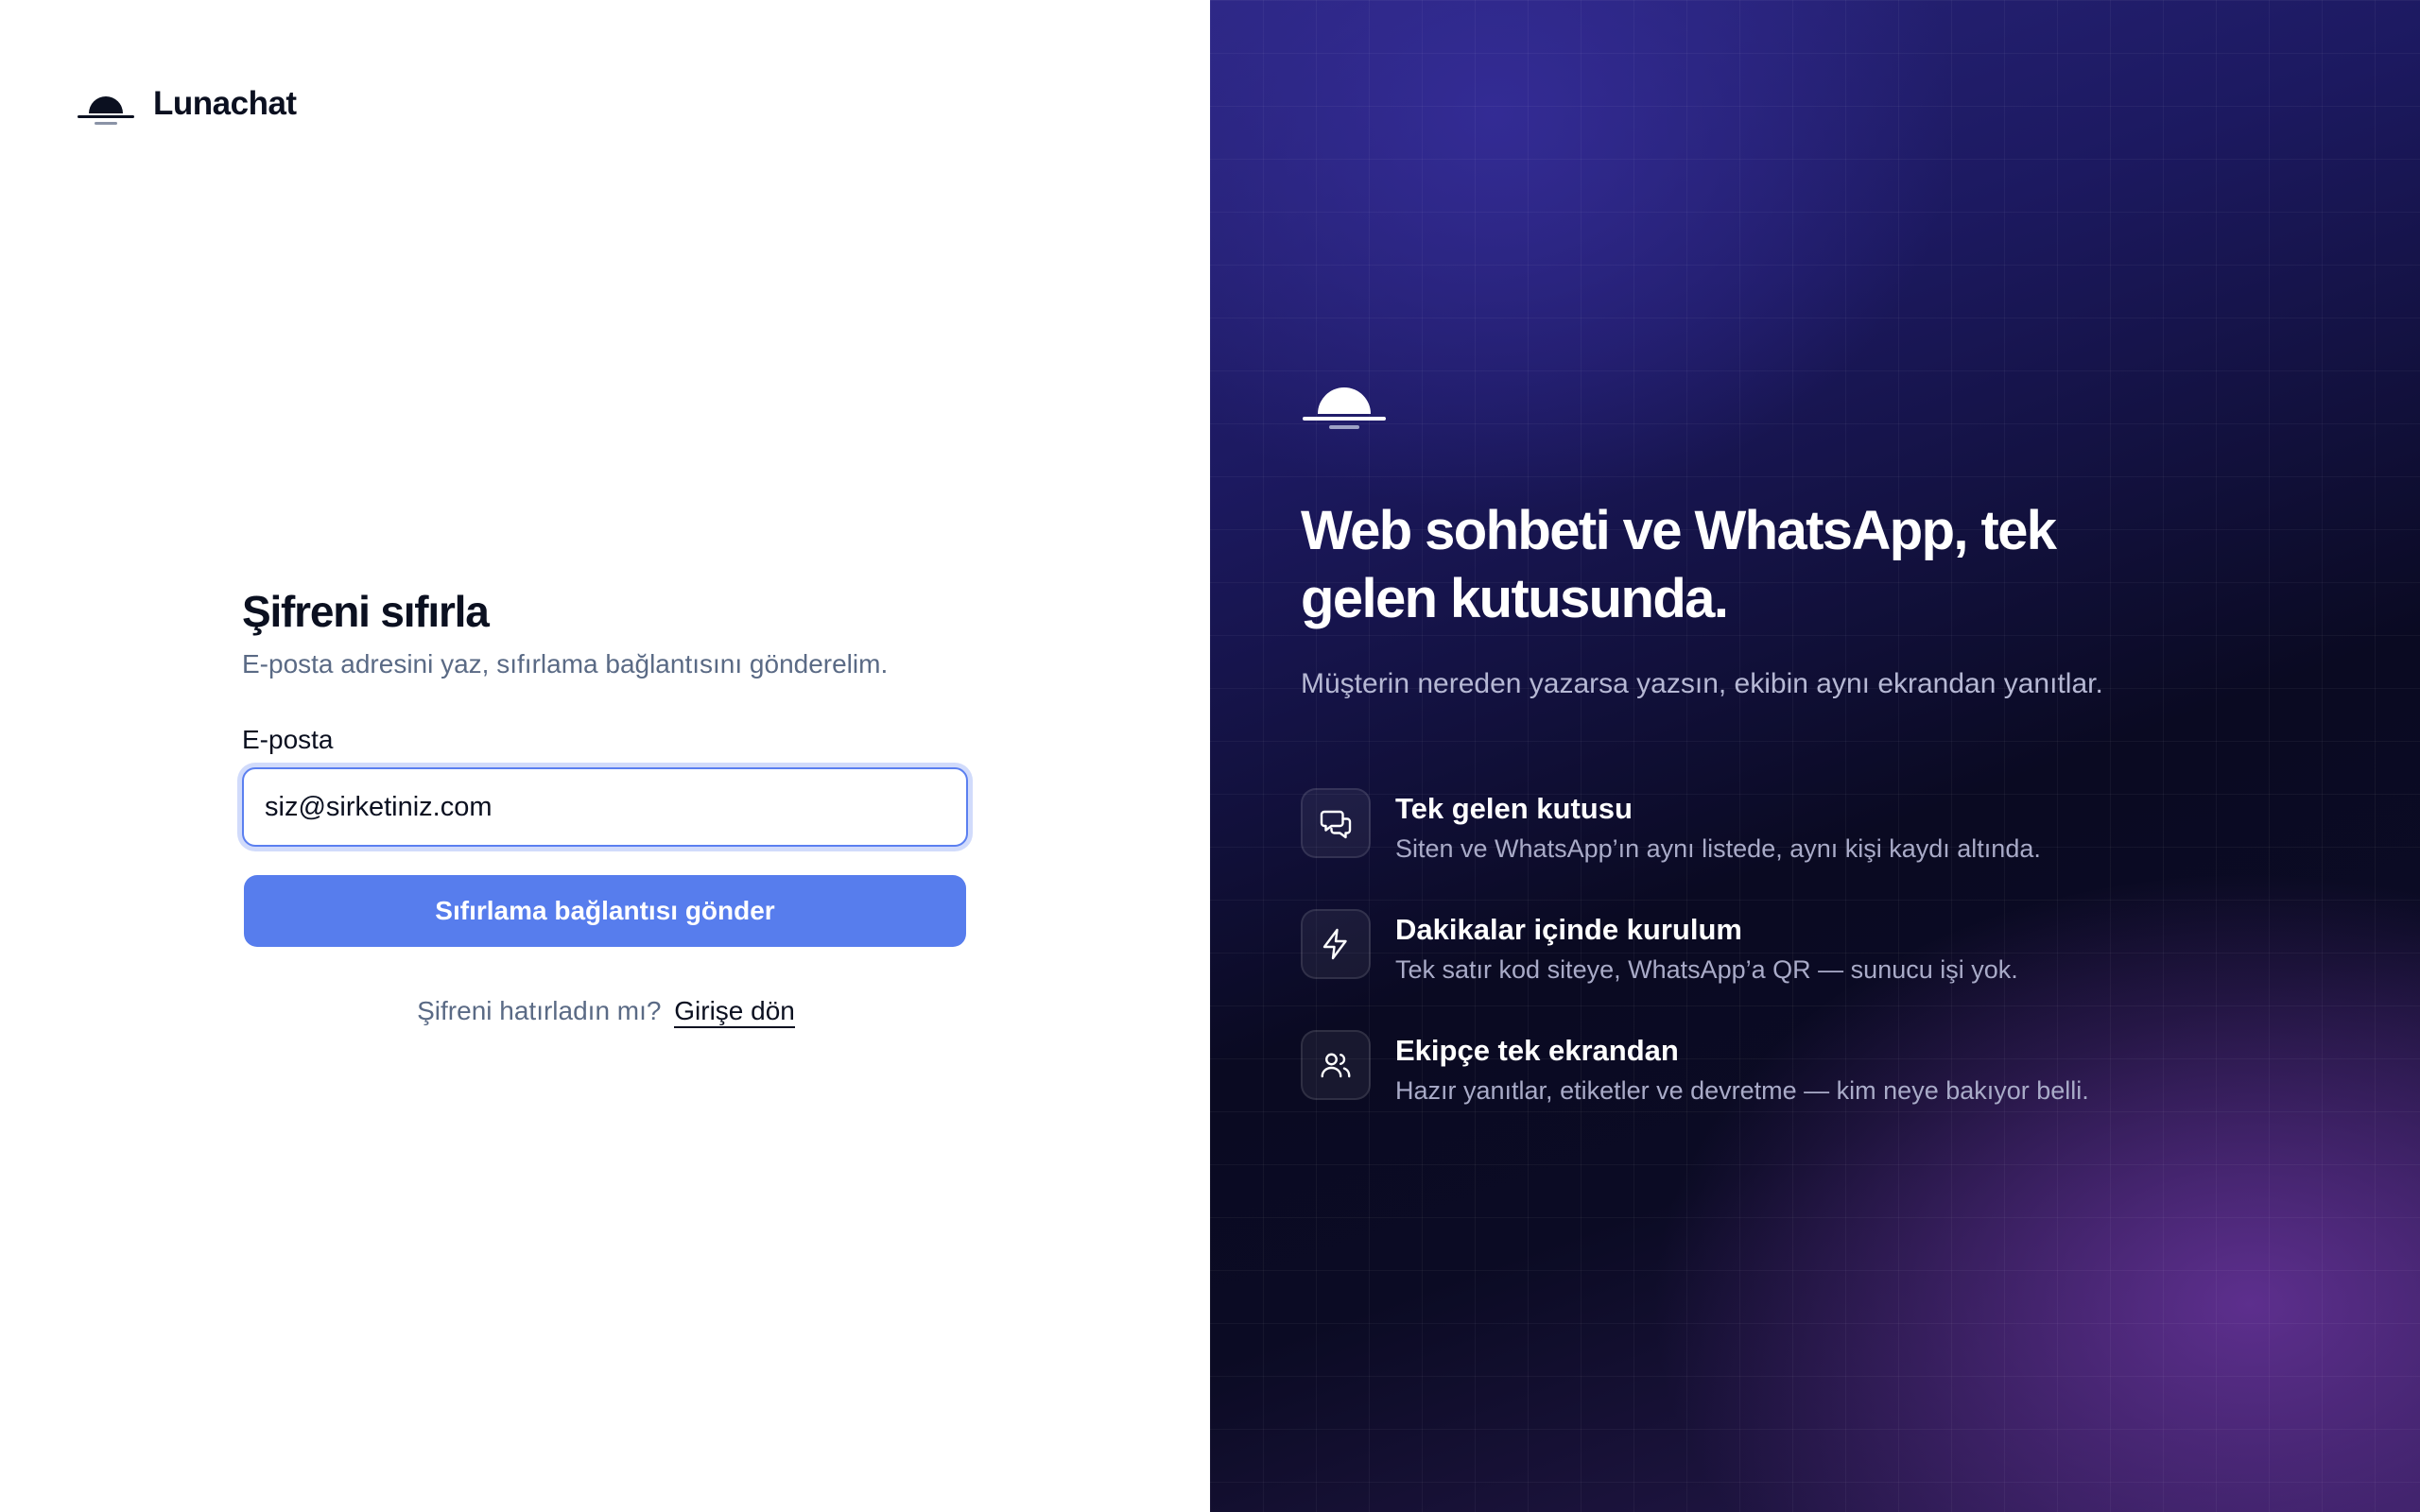 The height and width of the screenshot is (1512, 2420). I want to click on brand-name: Lunachat, so click(225, 103).